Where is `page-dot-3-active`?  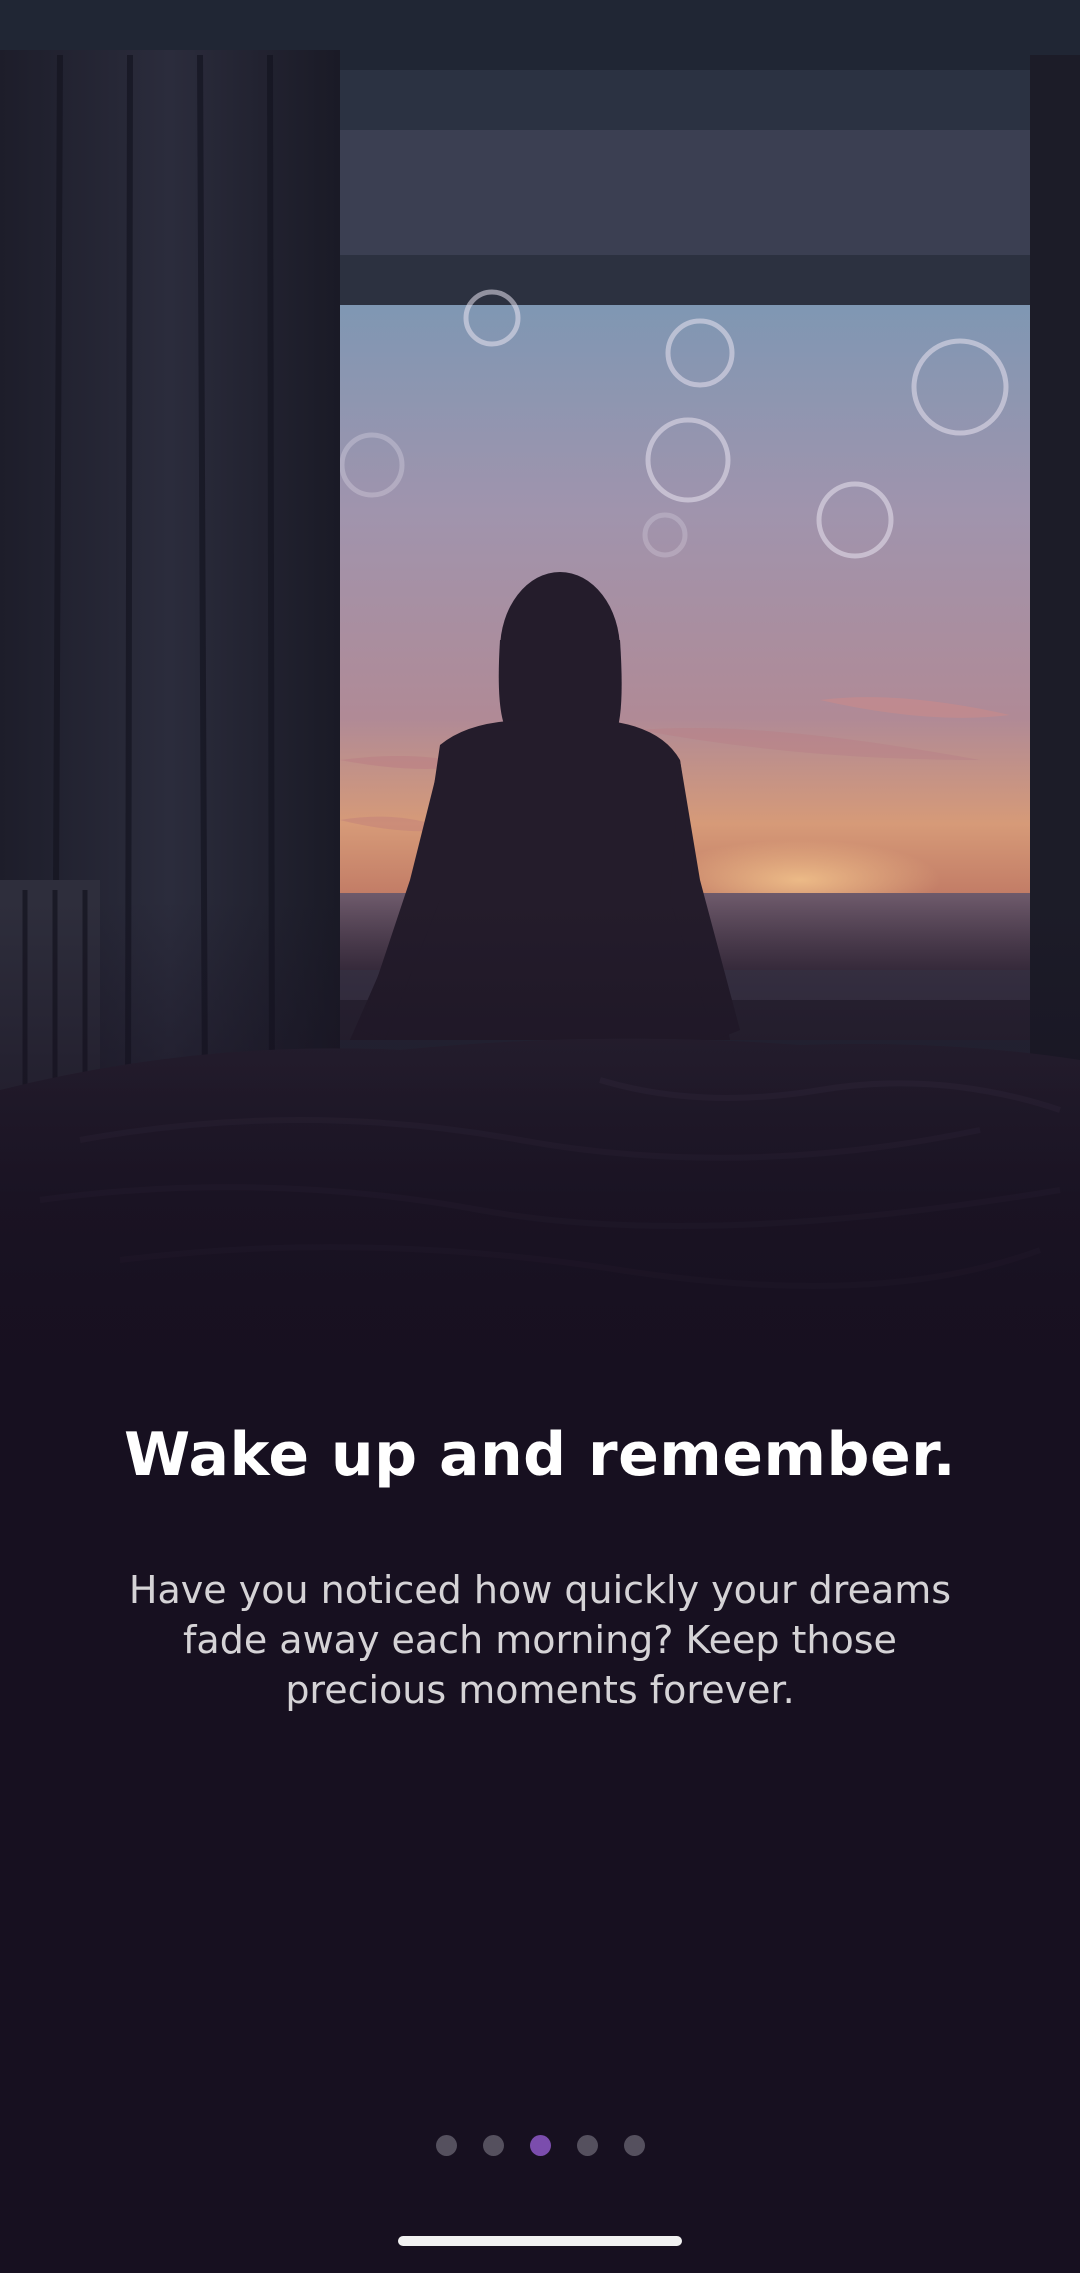
page-dot-3-active is located at coordinates (540, 2145).